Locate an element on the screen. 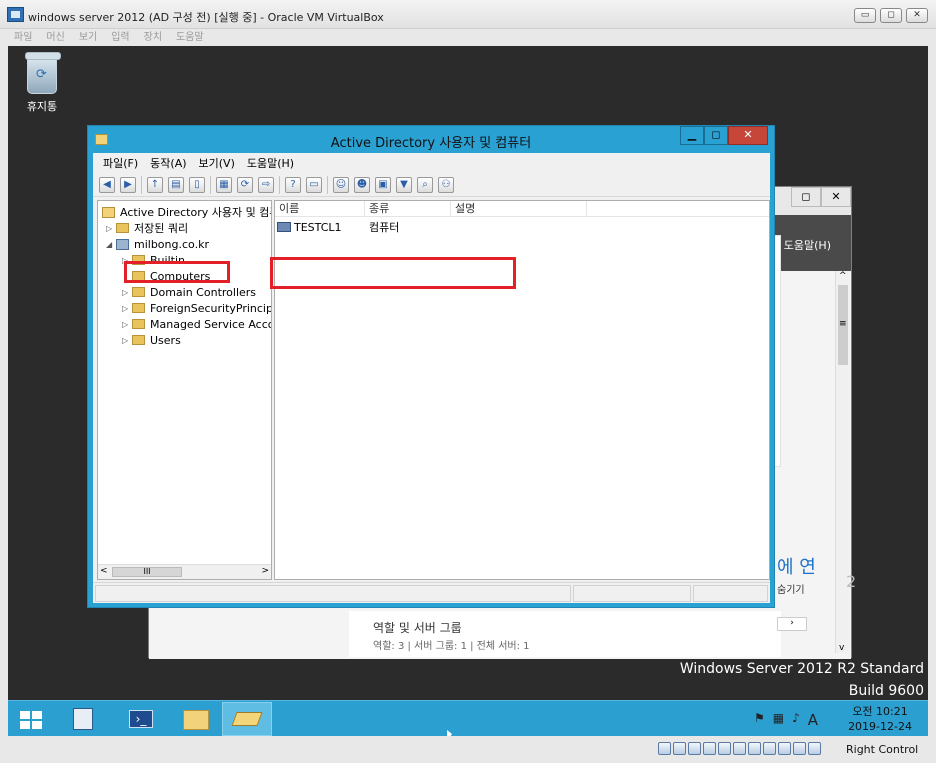  list-item: TESTCL1 컴퓨터 is located at coordinates (338, 227).